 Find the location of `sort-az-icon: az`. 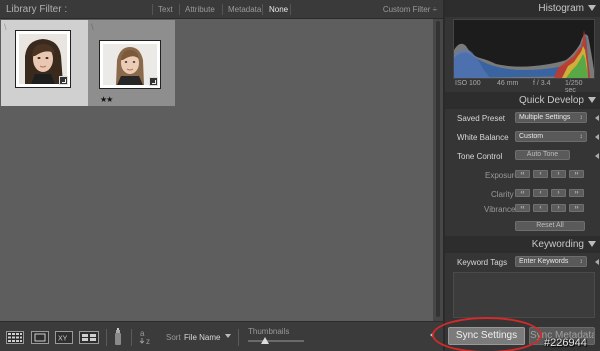

sort-az-icon: az is located at coordinates (149, 337).